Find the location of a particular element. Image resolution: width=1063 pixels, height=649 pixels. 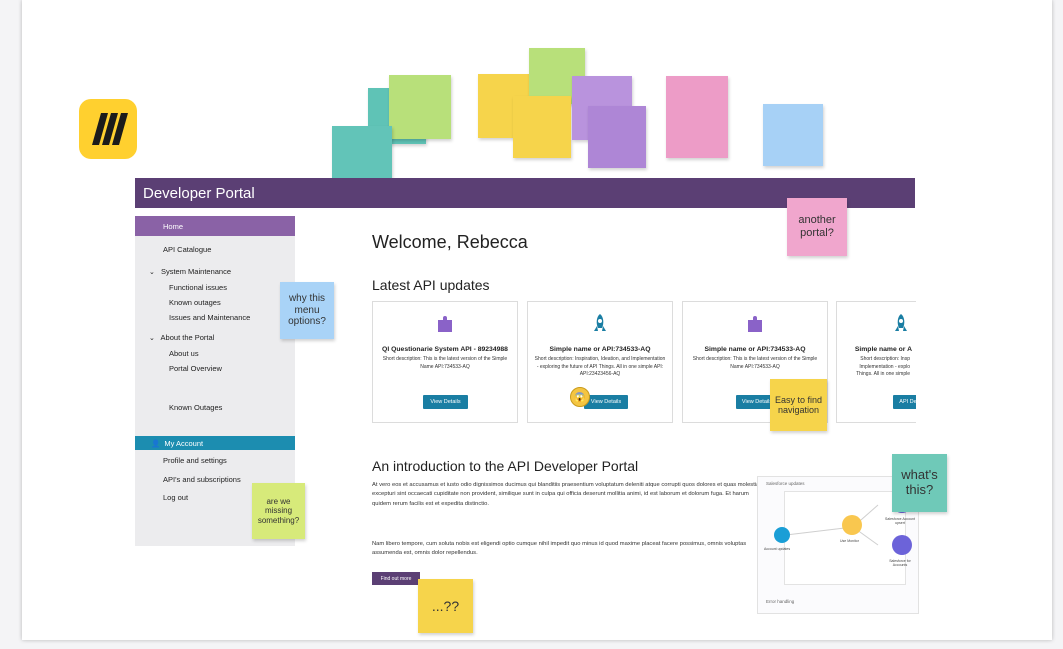

diagram-node-d-label: Salesforce for Accounts is located at coordinates (900, 563).